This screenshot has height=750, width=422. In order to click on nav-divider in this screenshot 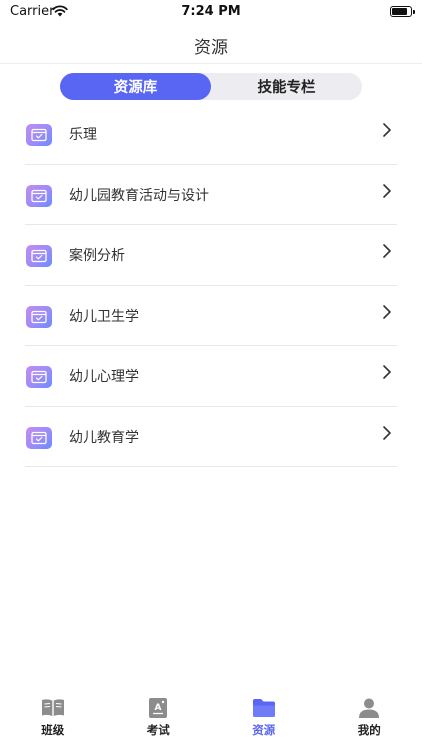, I will do `click(211, 63)`.